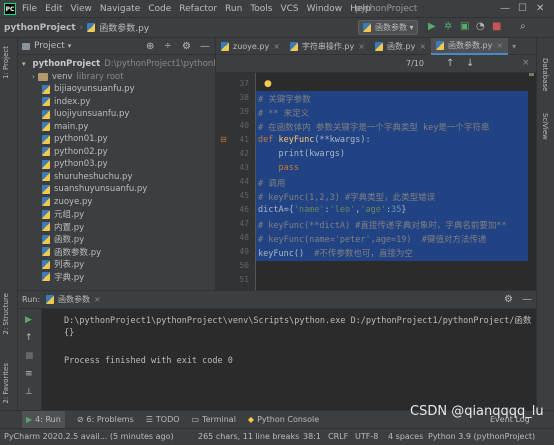  Describe the element at coordinates (545, 126) in the screenshot. I see `side-tab-sciview: SciView` at that location.